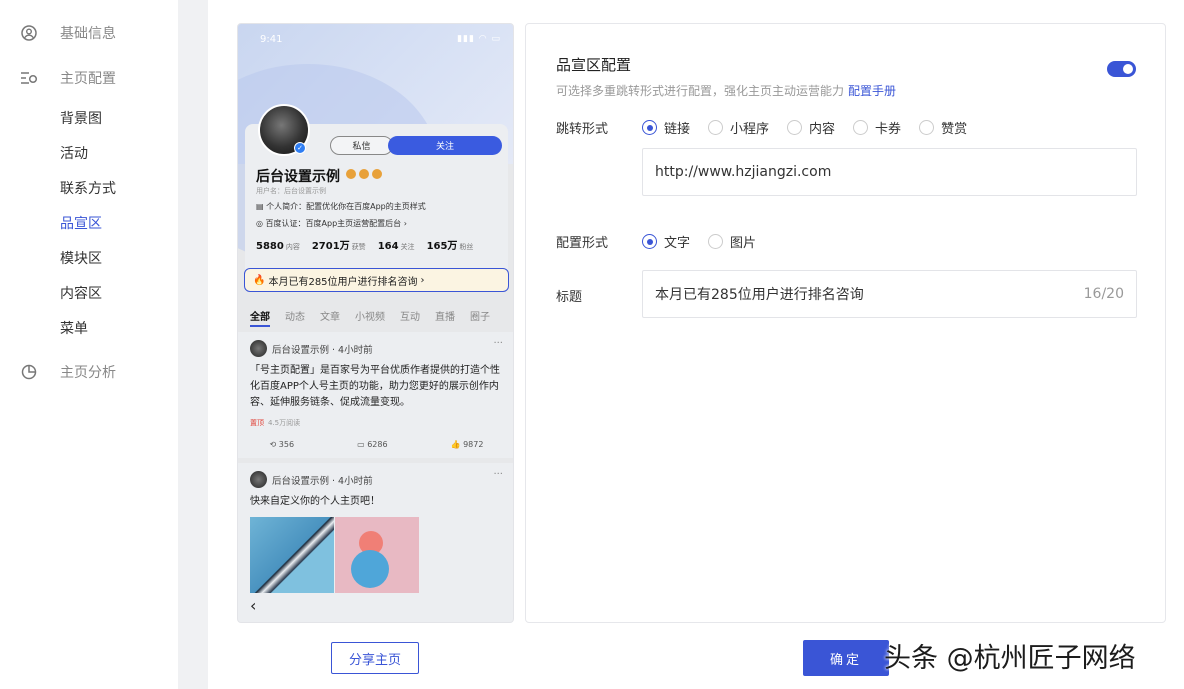 Image resolution: width=1184 pixels, height=689 pixels. I want to click on sidebar-item-homepage-config: 主页配置, so click(89, 78).